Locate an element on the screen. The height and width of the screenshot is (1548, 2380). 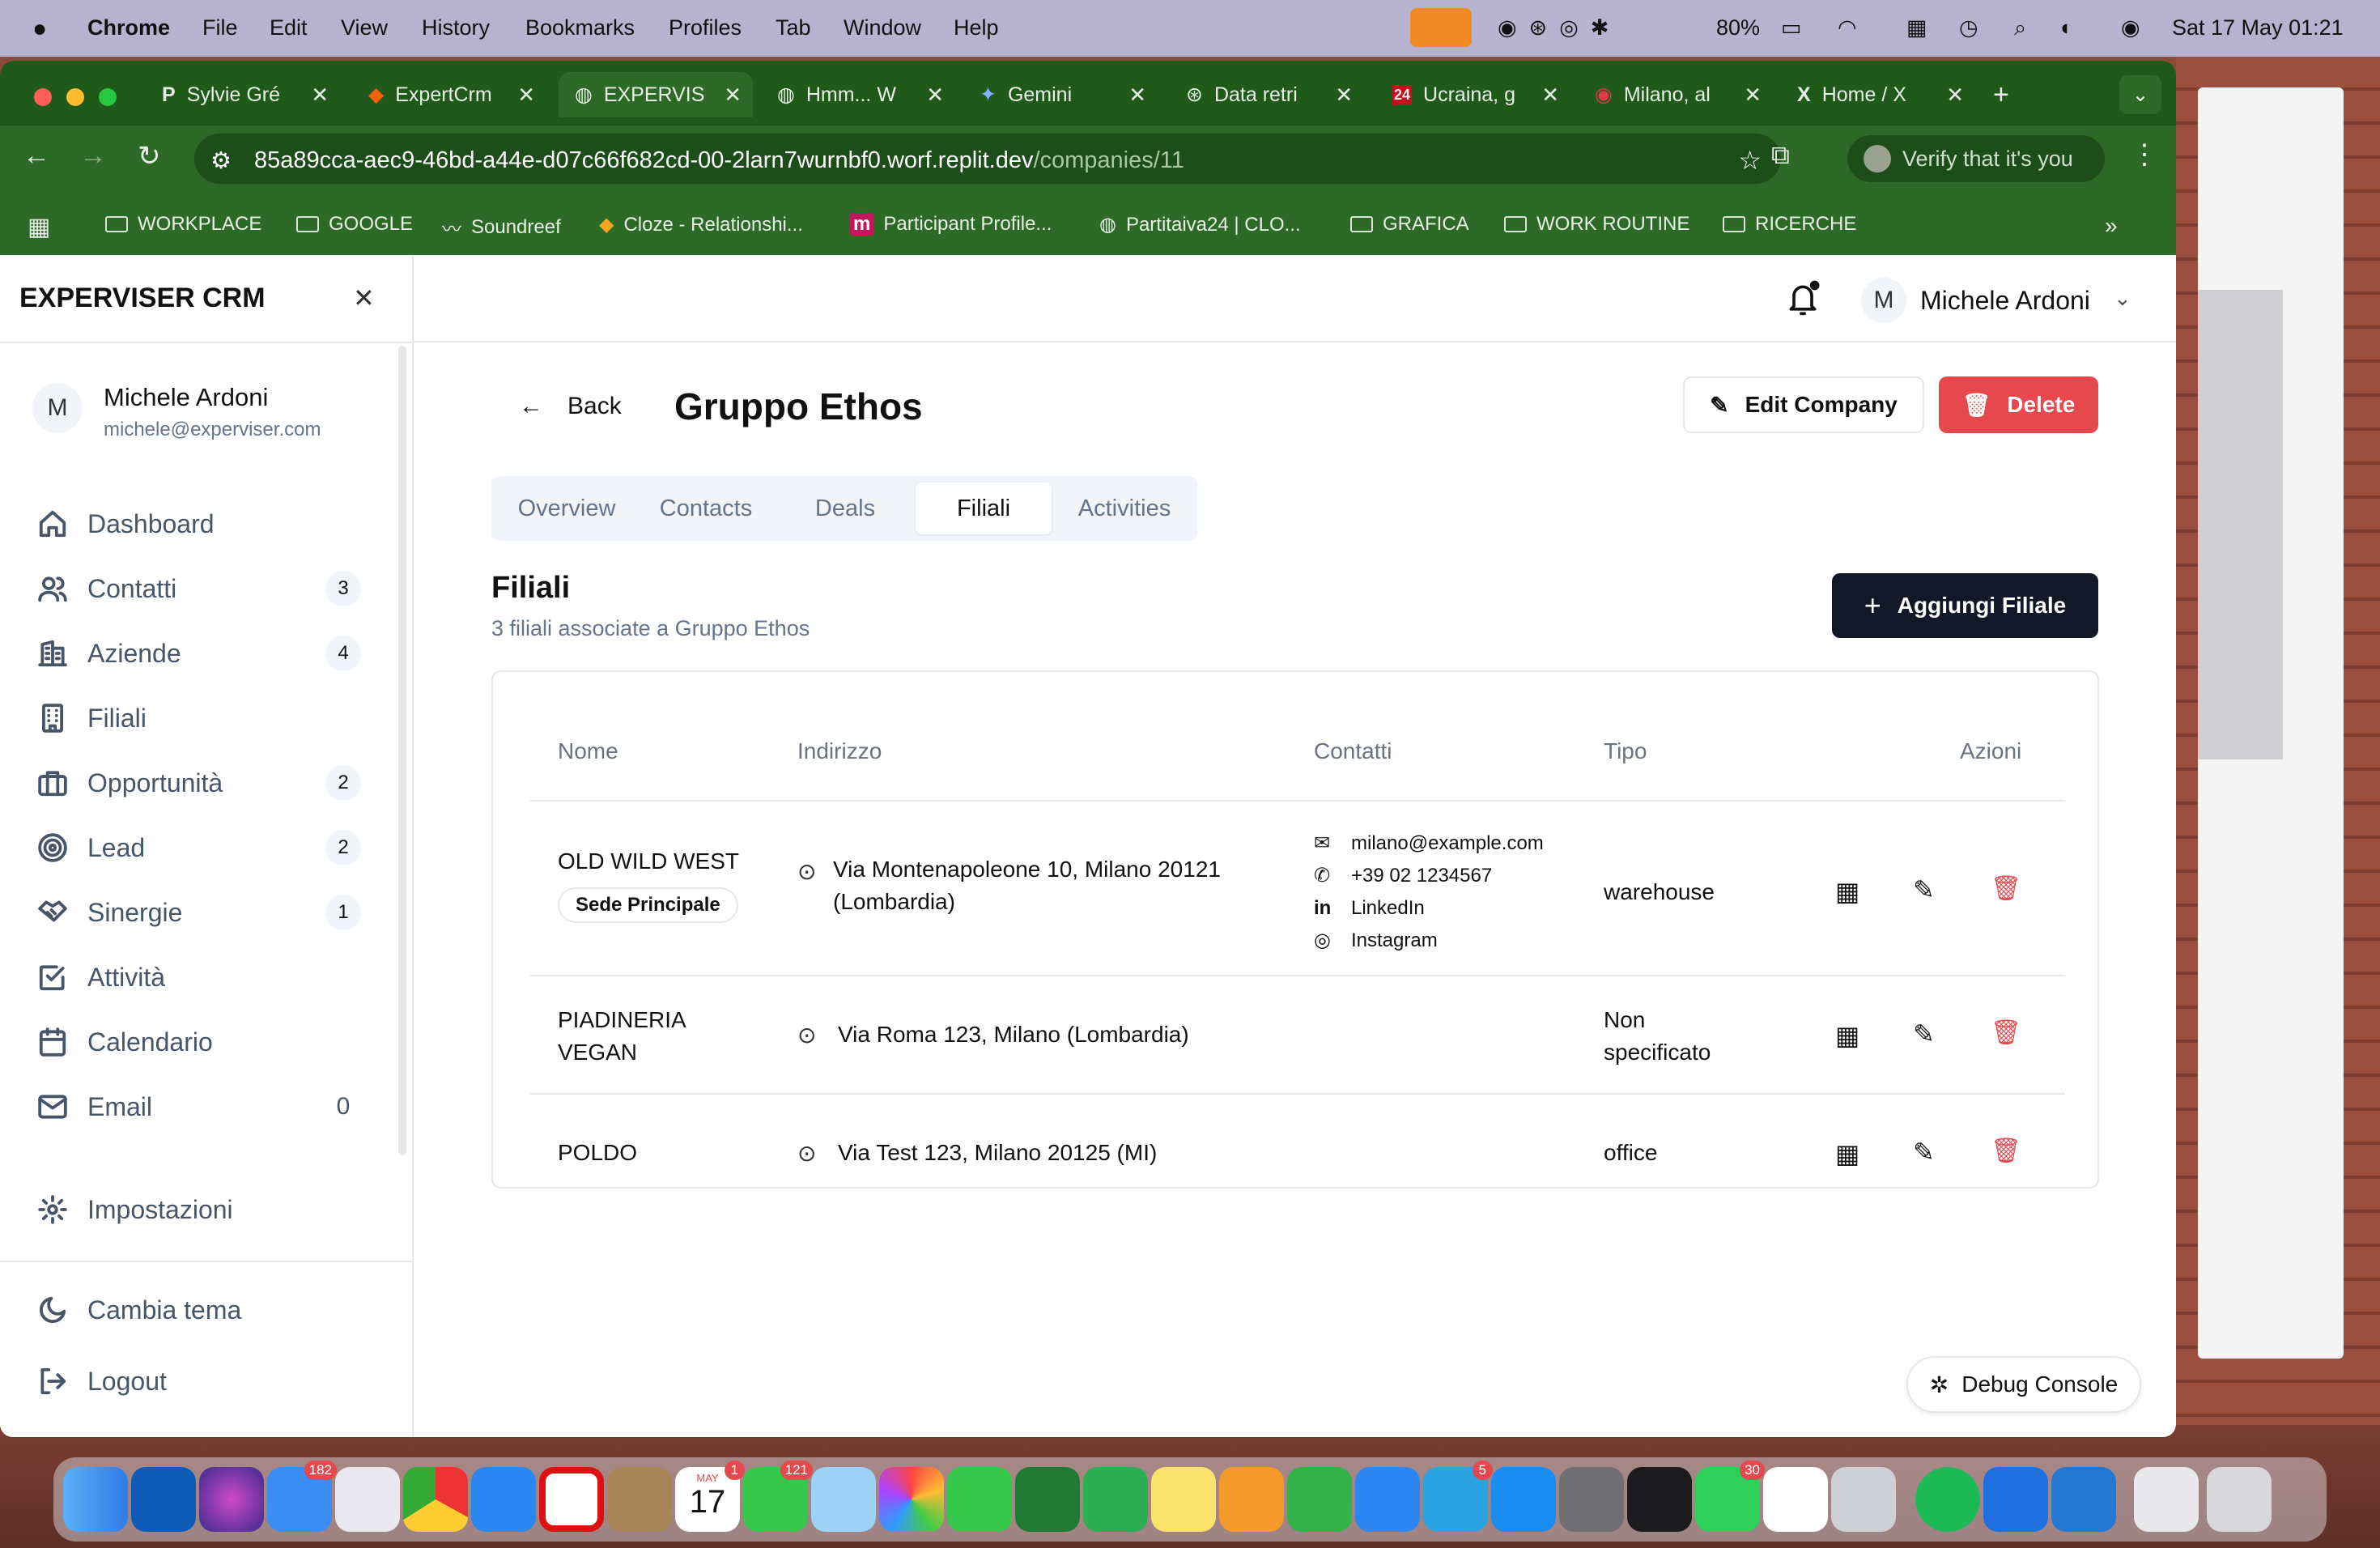
apps-grid-icon: ▦ is located at coordinates (39, 227).